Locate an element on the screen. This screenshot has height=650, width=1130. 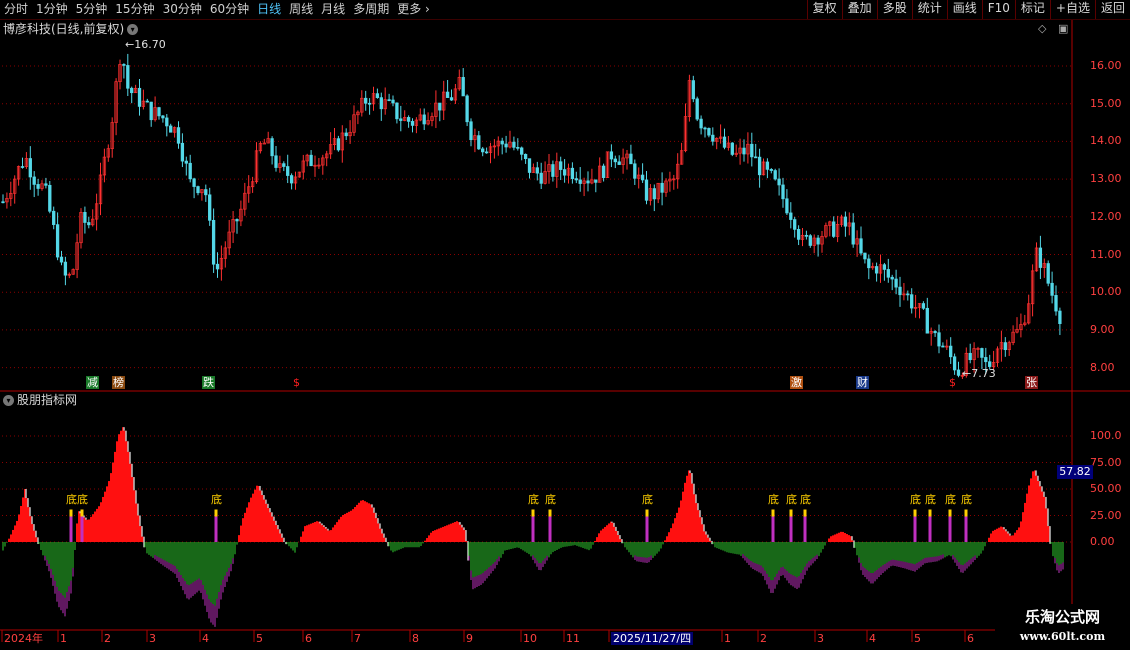
toolbar-button: 多股 is located at coordinates (894, 9).